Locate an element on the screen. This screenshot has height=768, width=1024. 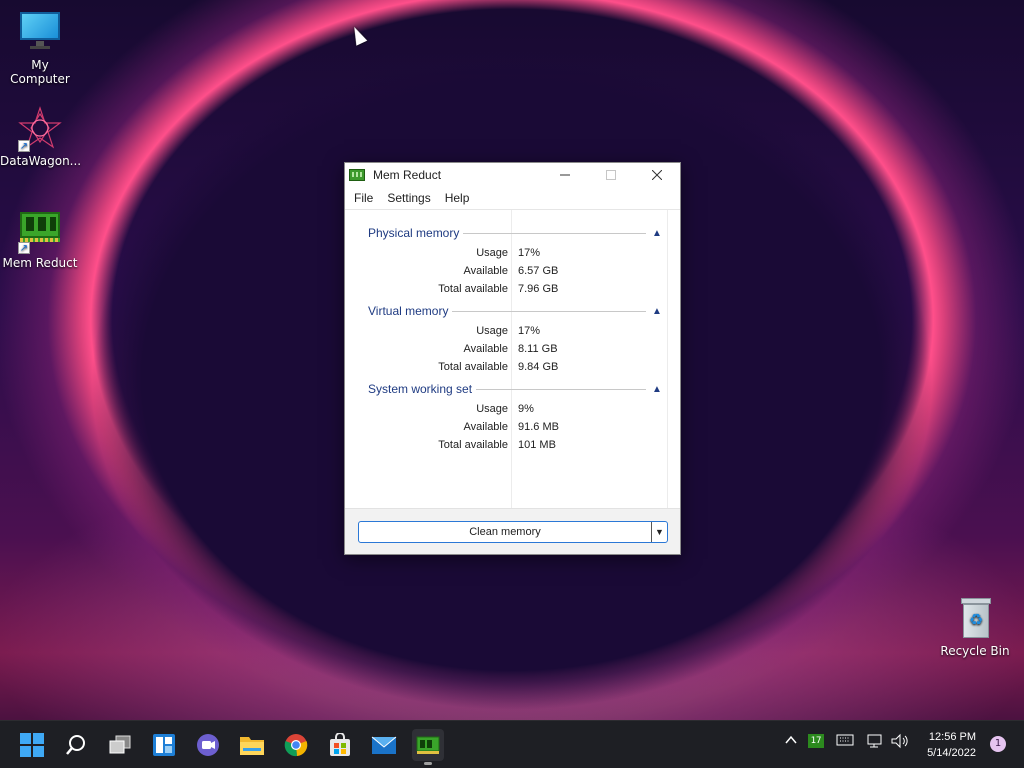
network-icon is located at coordinates (874, 741).